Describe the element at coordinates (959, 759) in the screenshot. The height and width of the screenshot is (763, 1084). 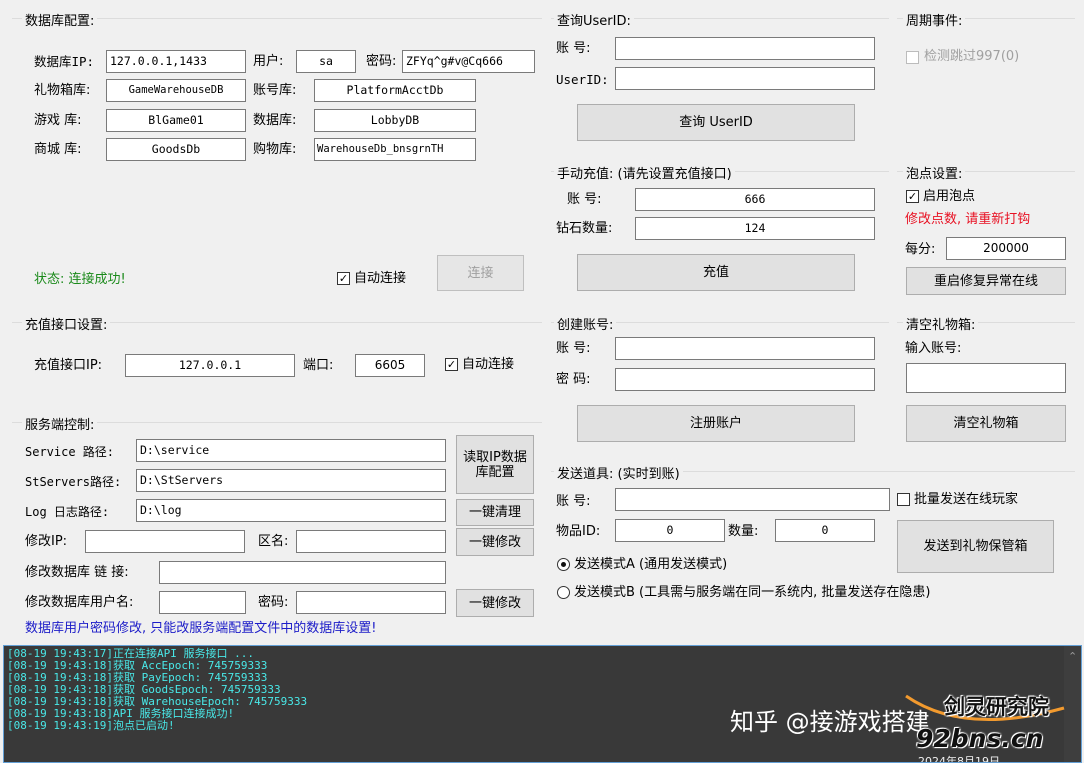
I see `date-watermark: 2024年8月19日` at that location.